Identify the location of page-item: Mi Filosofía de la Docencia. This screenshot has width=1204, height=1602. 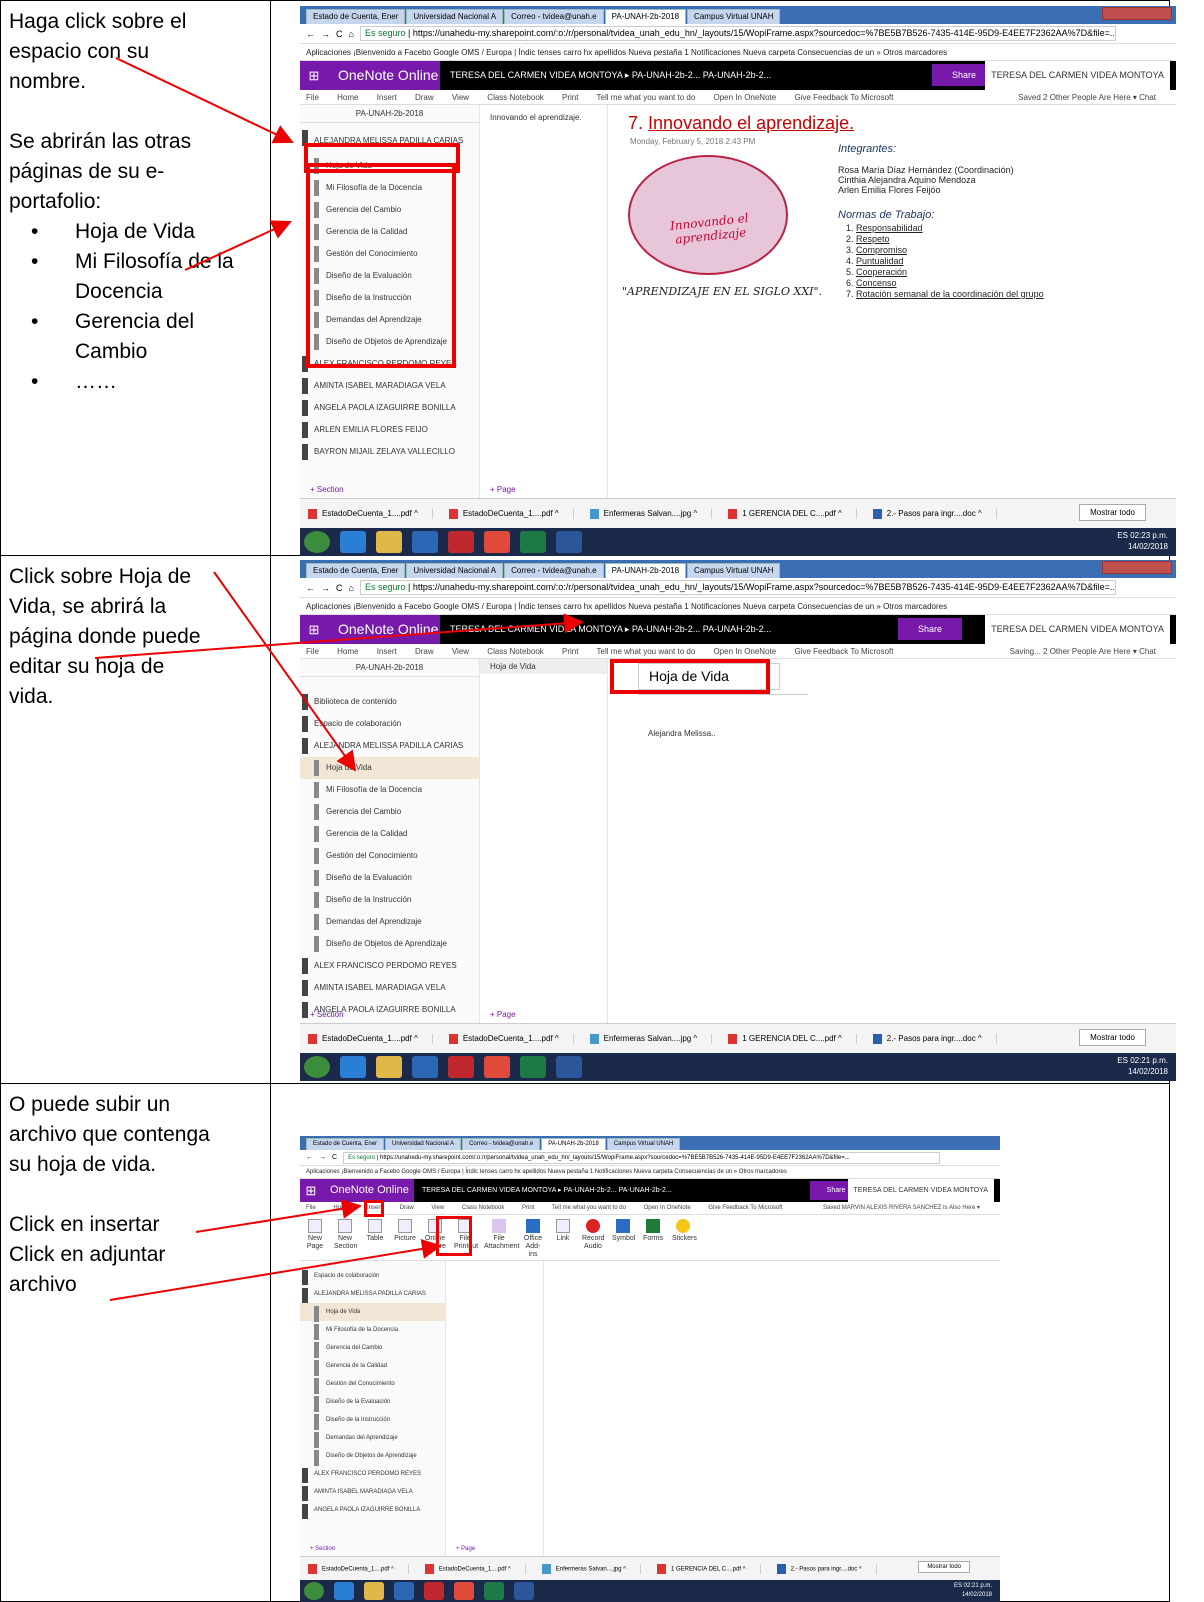
(372, 1330).